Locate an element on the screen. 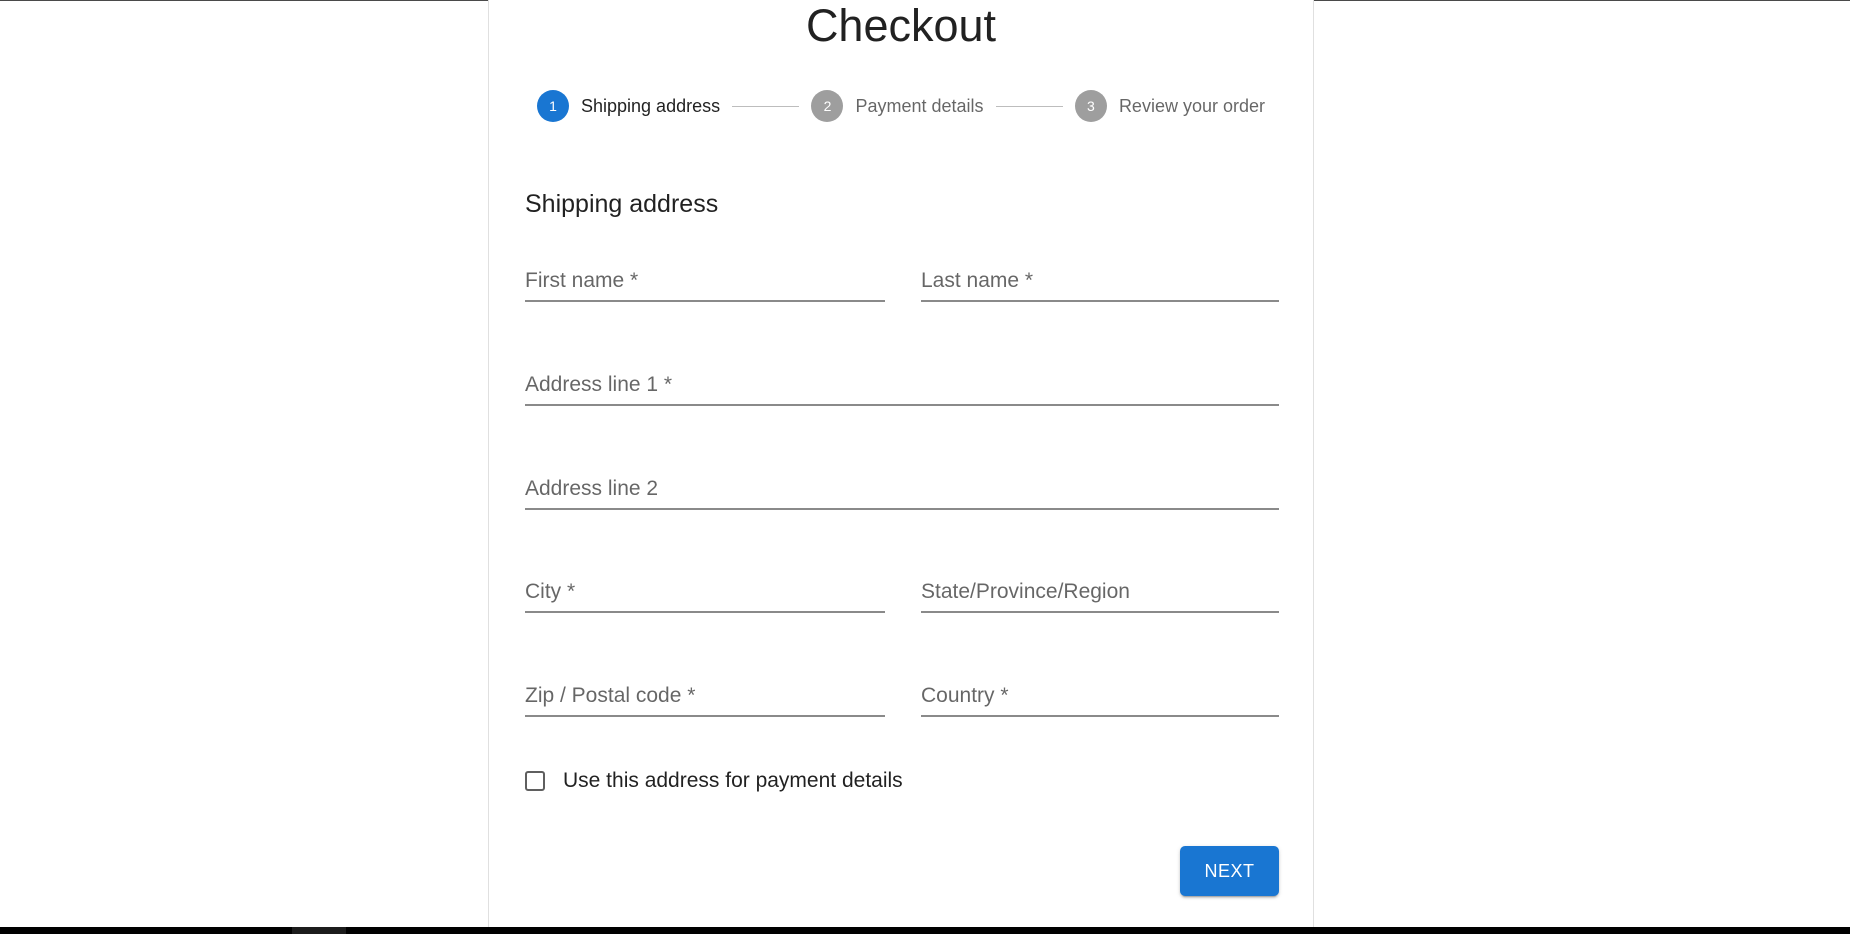 The width and height of the screenshot is (1850, 934). address-line-1-field: Address line 1 * is located at coordinates (902, 386).